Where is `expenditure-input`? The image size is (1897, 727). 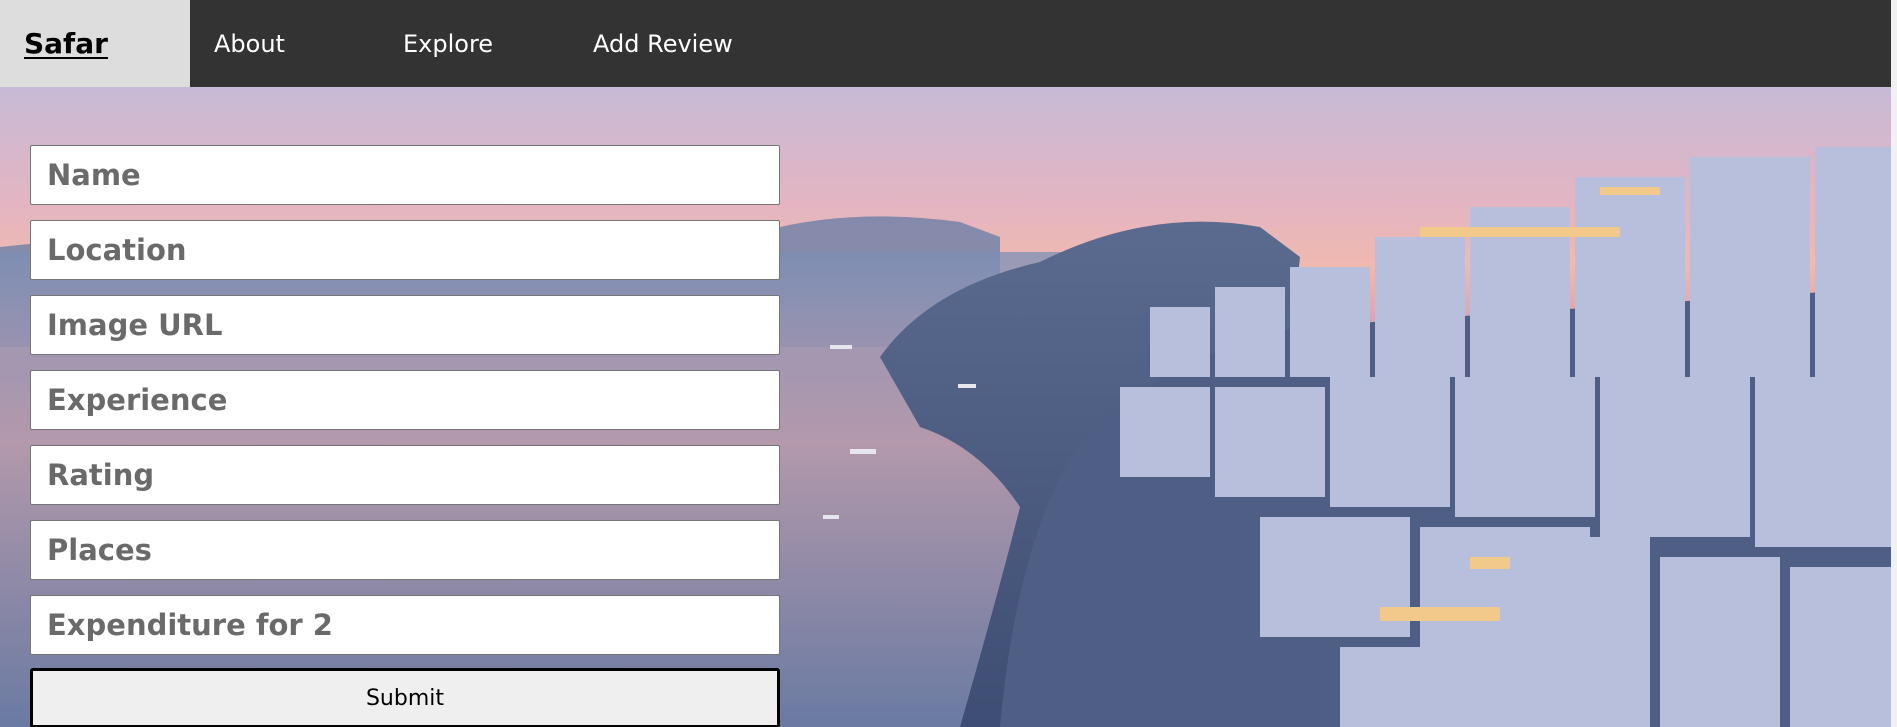
expenditure-input is located at coordinates (405, 625).